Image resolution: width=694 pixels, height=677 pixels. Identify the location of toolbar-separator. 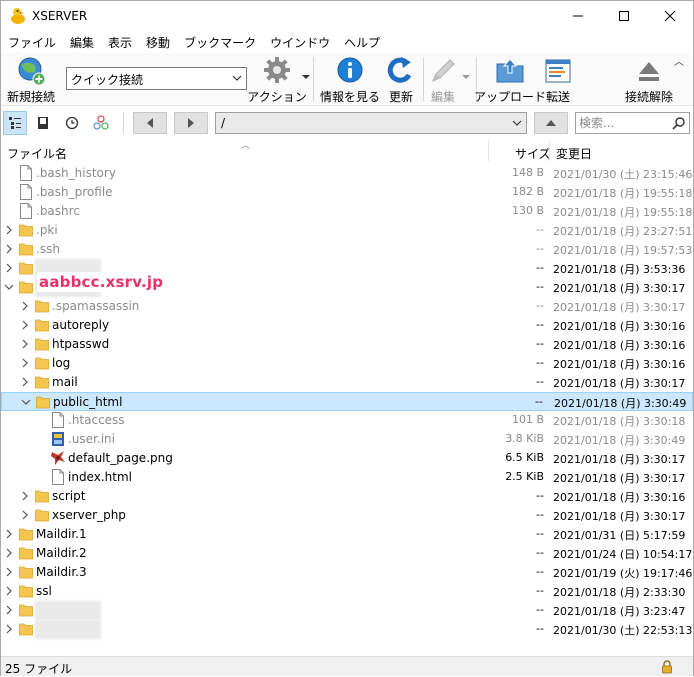
(423, 79).